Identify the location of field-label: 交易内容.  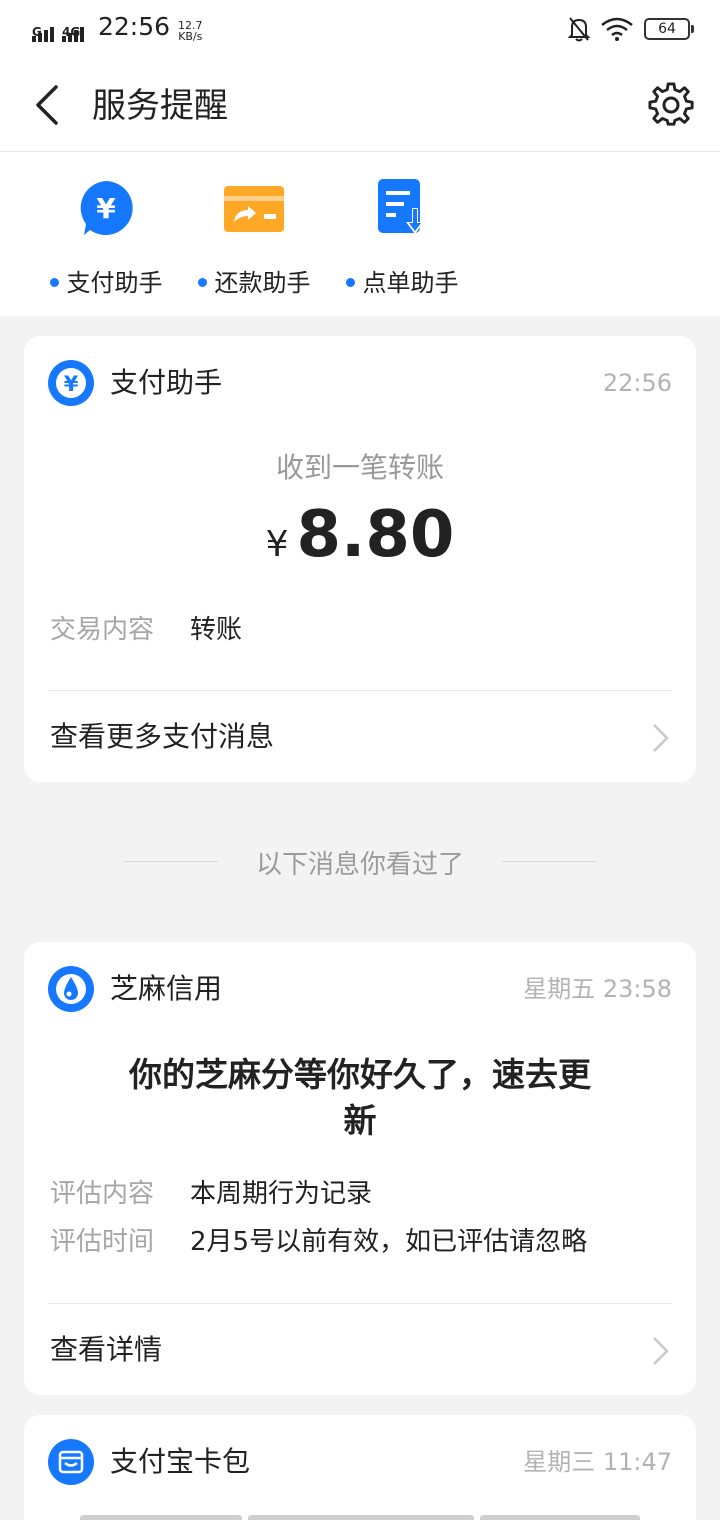
(102, 630).